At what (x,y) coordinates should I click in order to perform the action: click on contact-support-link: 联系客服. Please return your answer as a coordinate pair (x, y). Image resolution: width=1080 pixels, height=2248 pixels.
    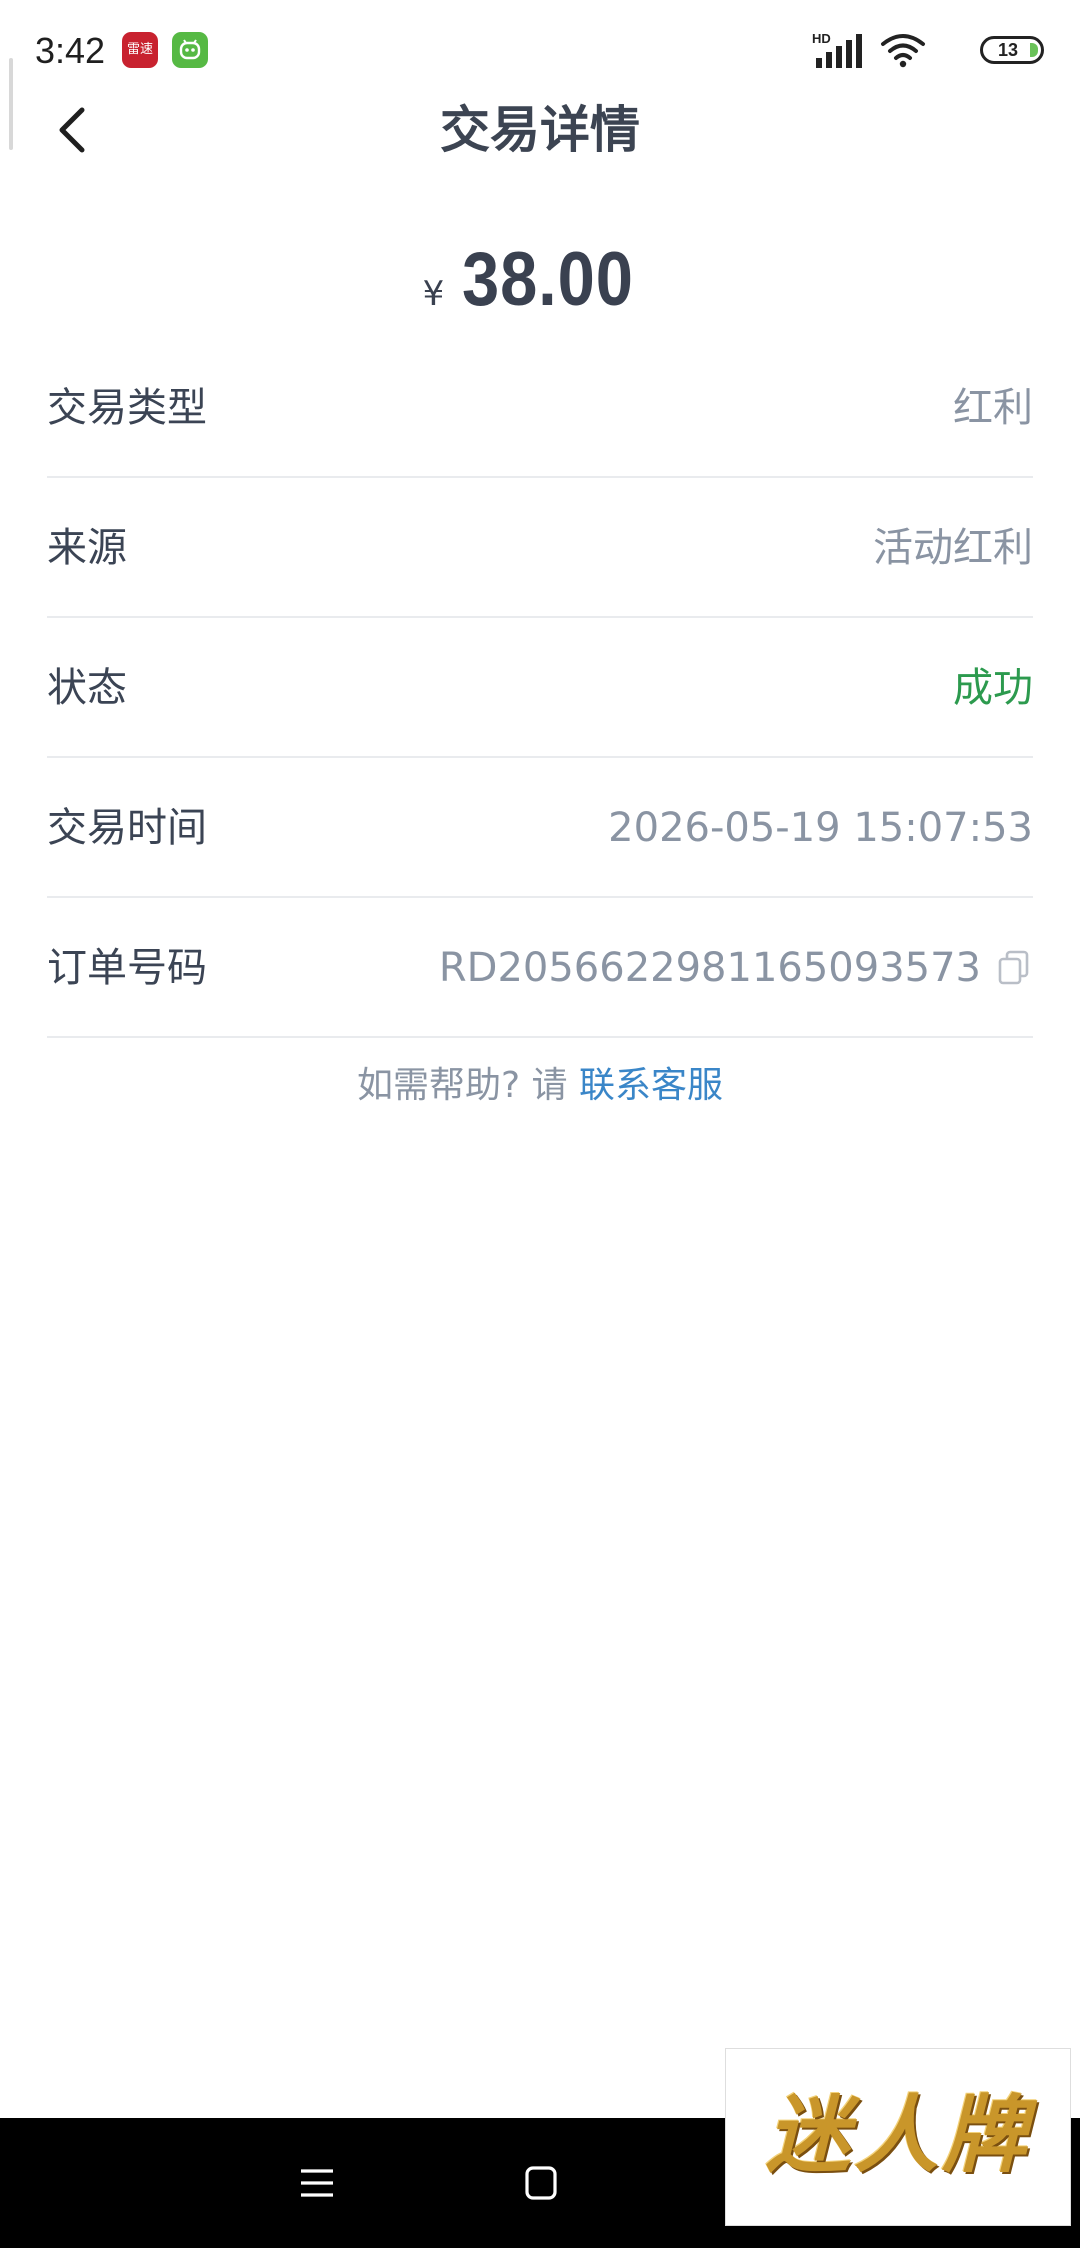
    Looking at the image, I should click on (651, 1085).